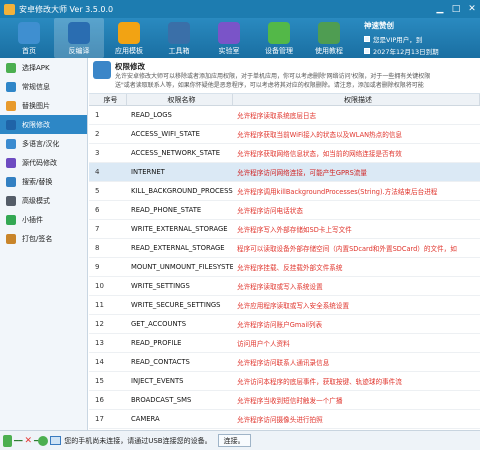  What do you see at coordinates (145, 419) in the screenshot?
I see `permission-name: CAMERA` at bounding box center [145, 419].